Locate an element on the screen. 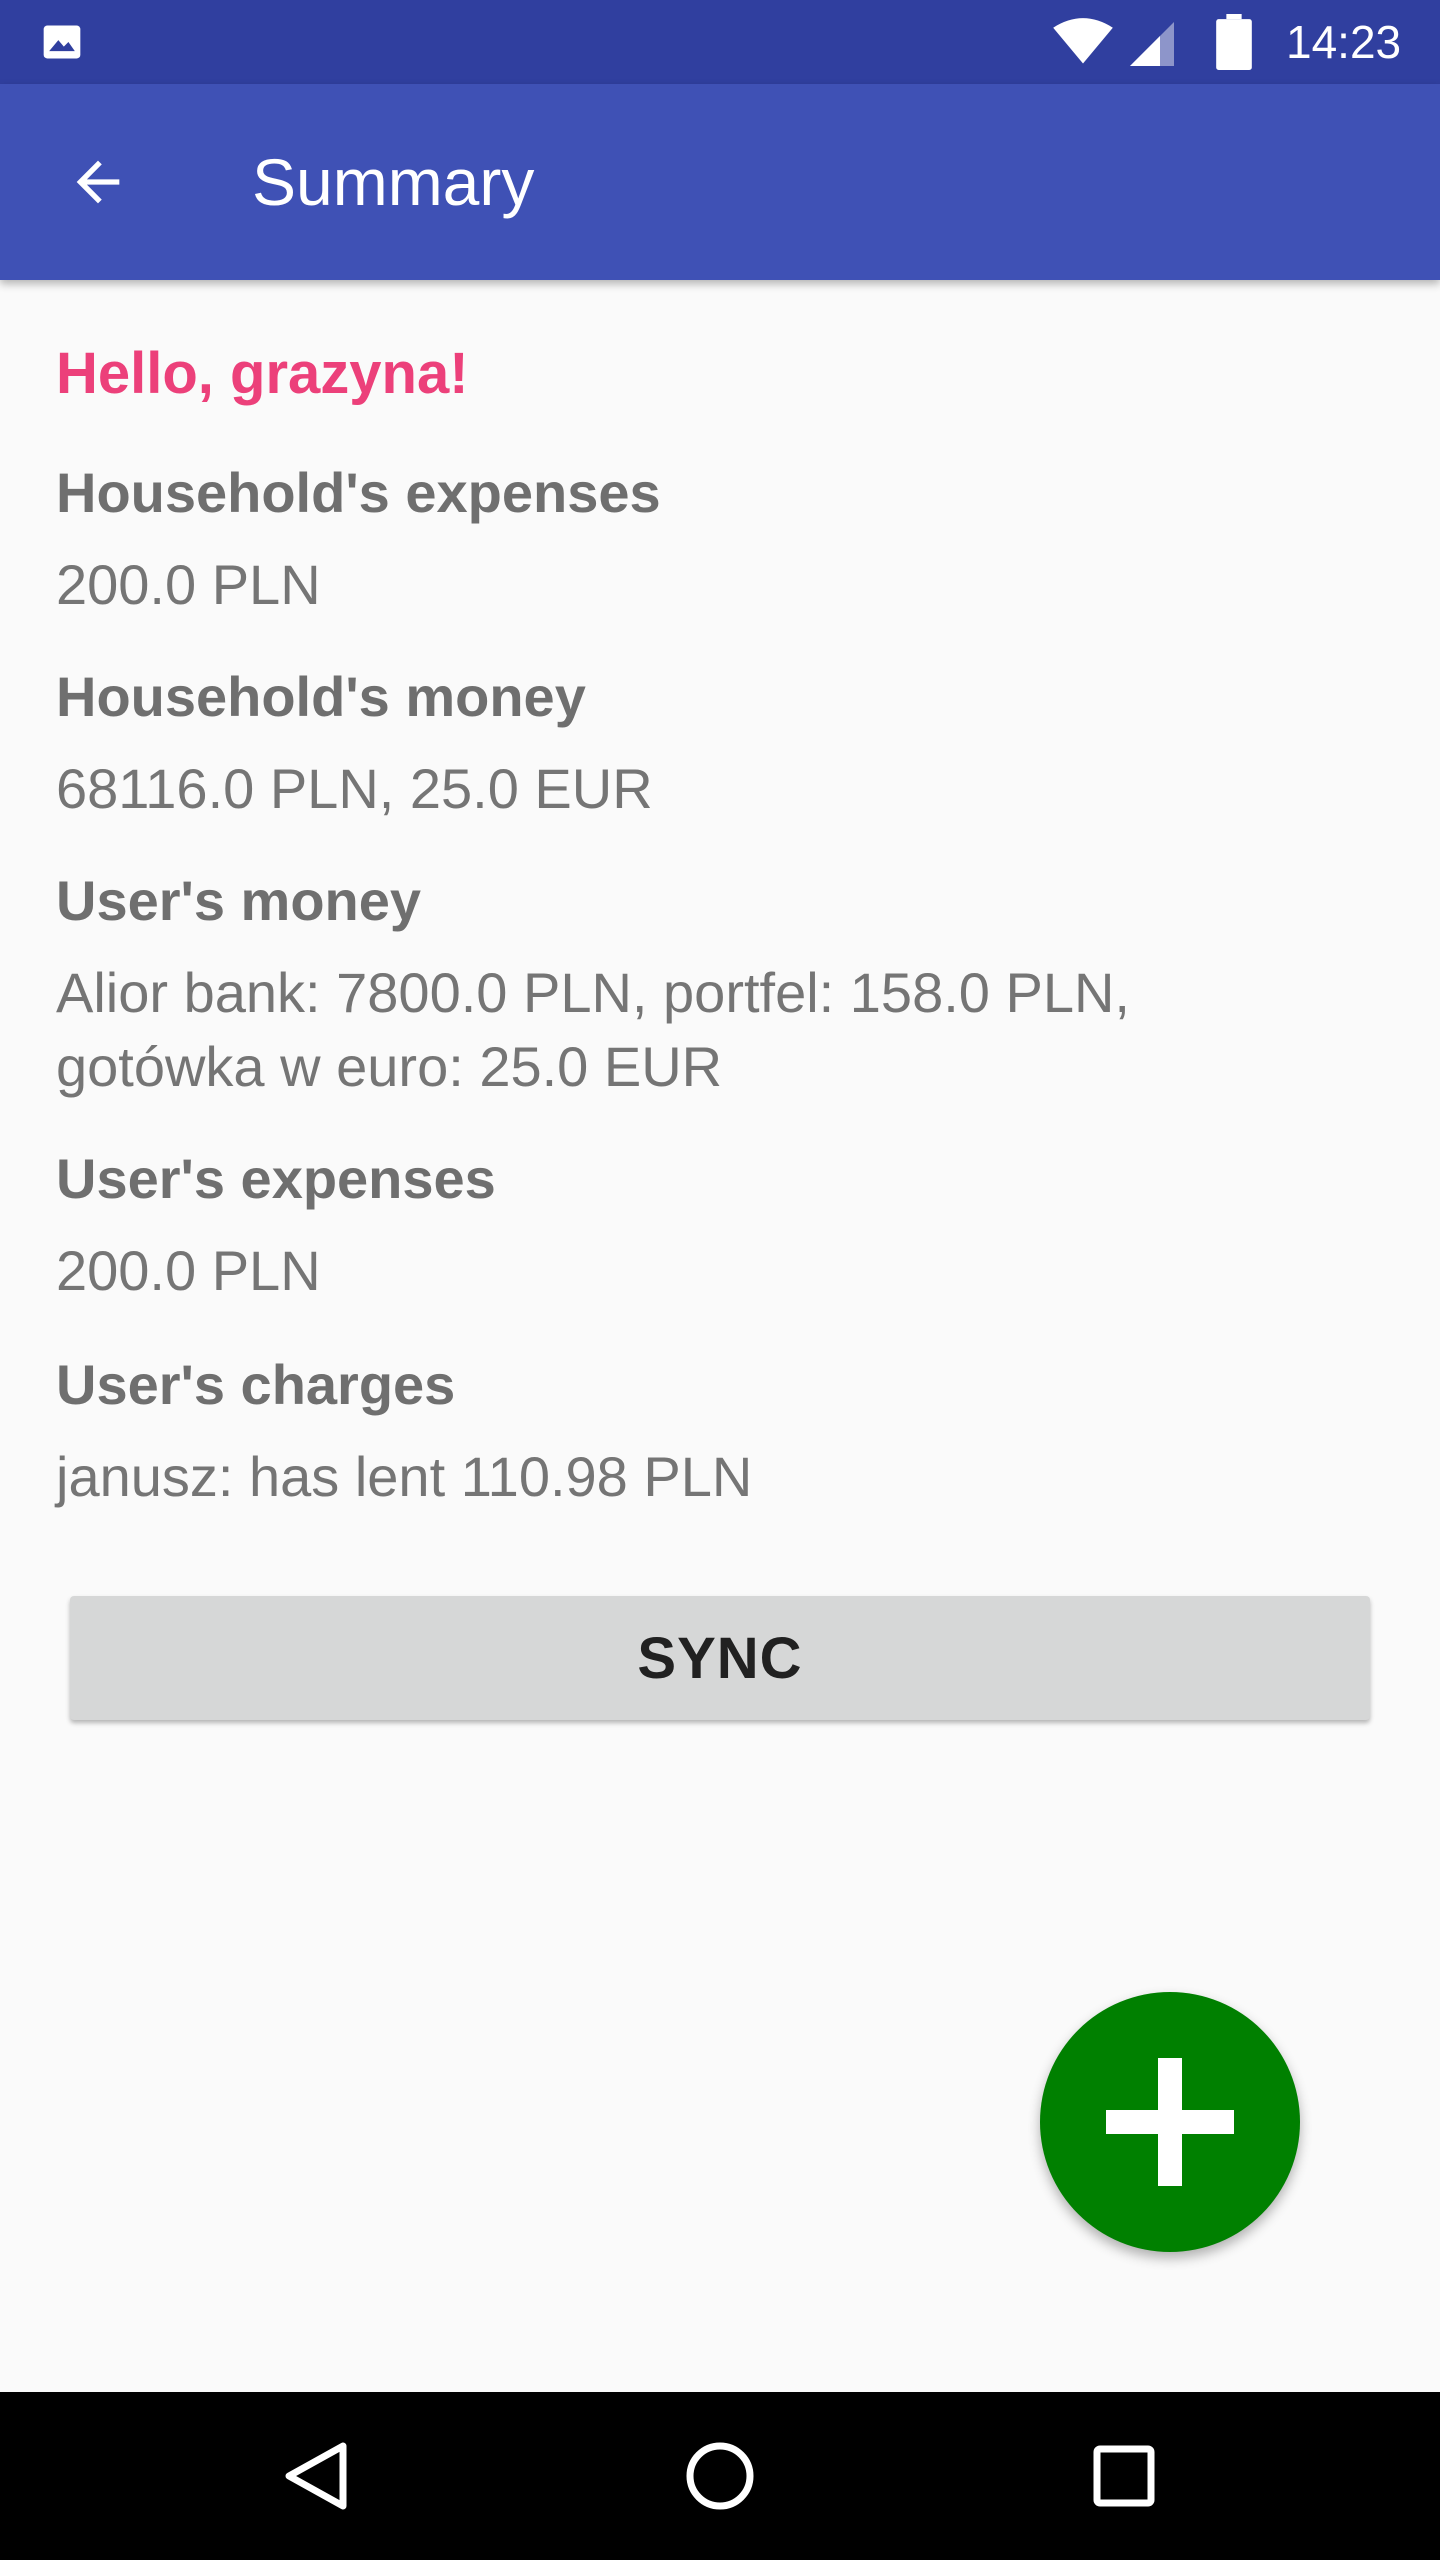 Image resolution: width=1440 pixels, height=2560 pixels. nav-recents-icon is located at coordinates (1124, 2476).